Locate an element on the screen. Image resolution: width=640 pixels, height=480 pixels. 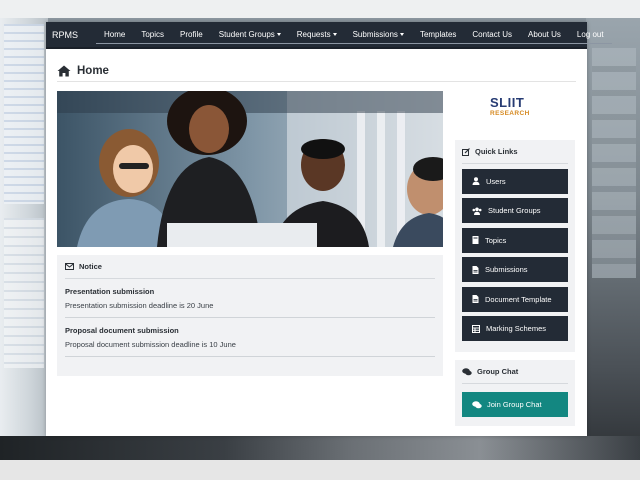
quick-link-label: Submissions is located at coordinates (506, 269).